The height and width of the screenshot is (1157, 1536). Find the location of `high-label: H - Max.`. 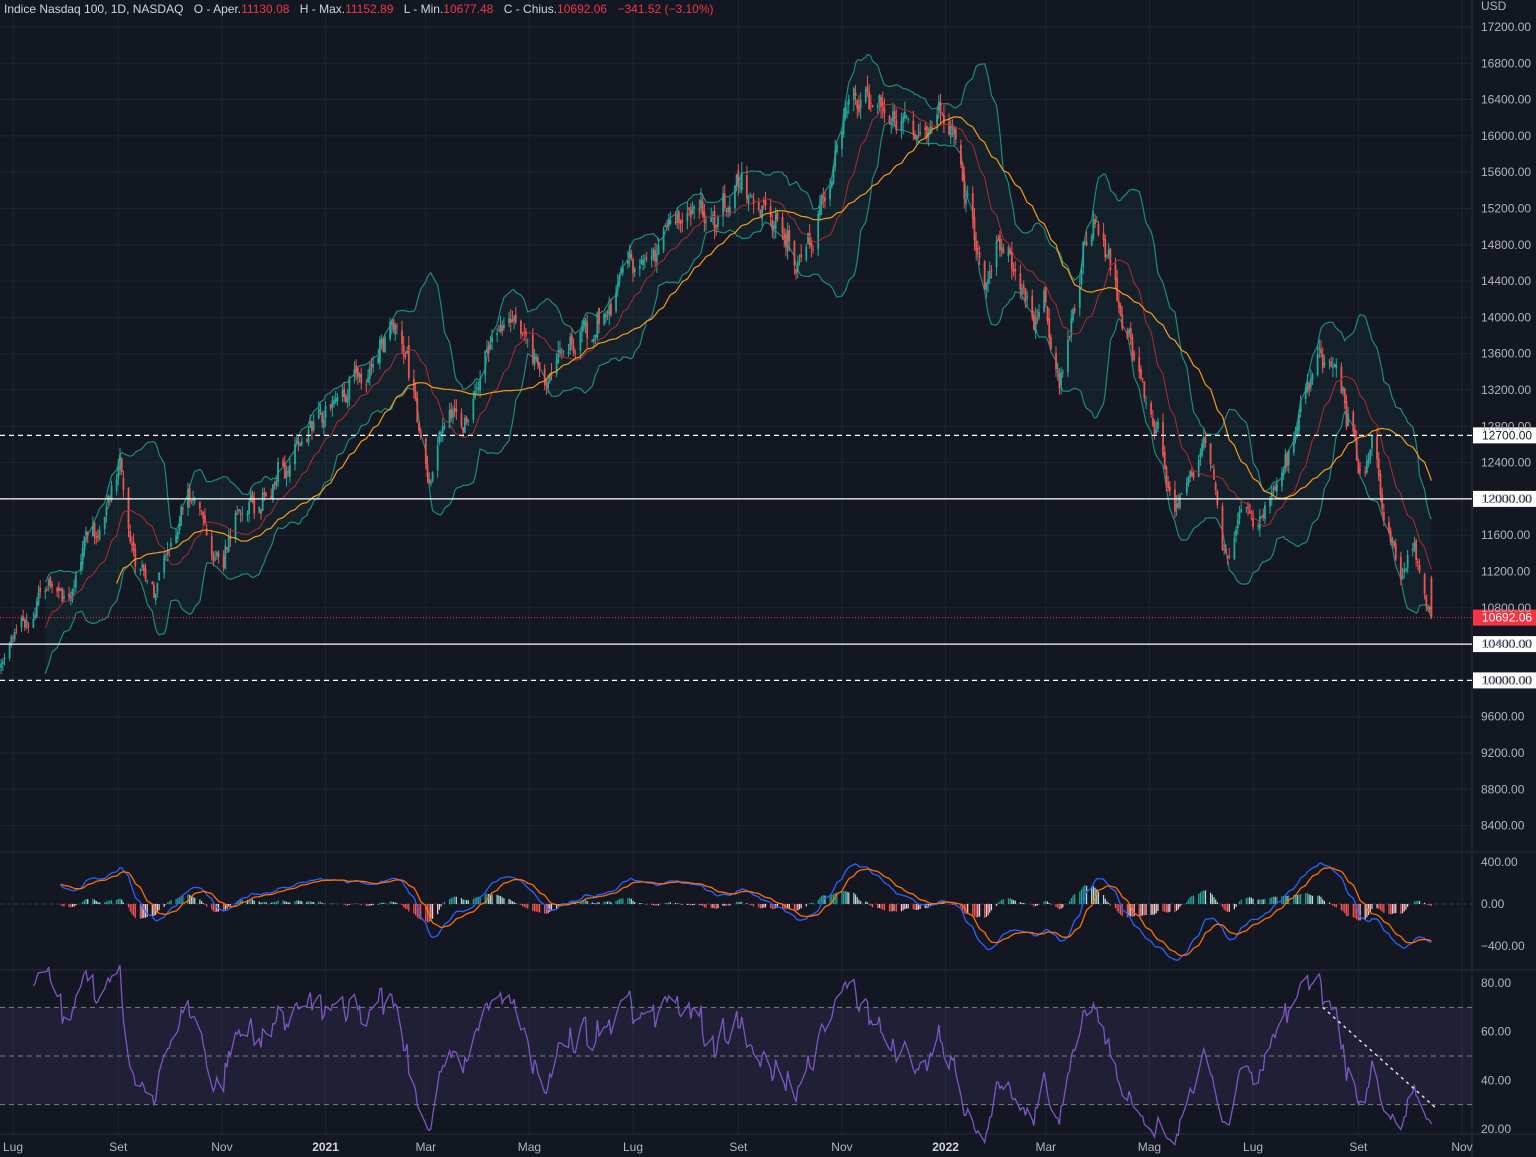

high-label: H - Max. is located at coordinates (322, 9).